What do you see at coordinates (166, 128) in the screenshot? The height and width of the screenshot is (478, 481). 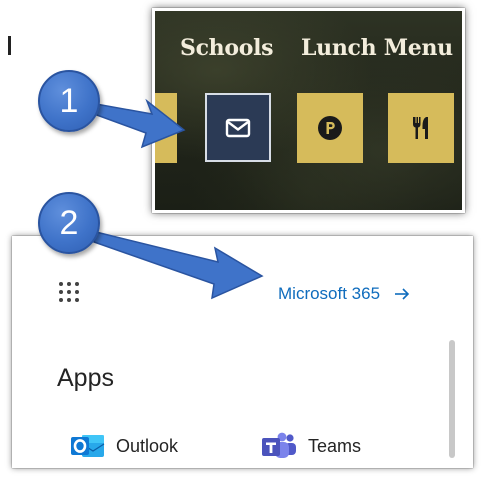 I see `quick-link-tile-partial` at bounding box center [166, 128].